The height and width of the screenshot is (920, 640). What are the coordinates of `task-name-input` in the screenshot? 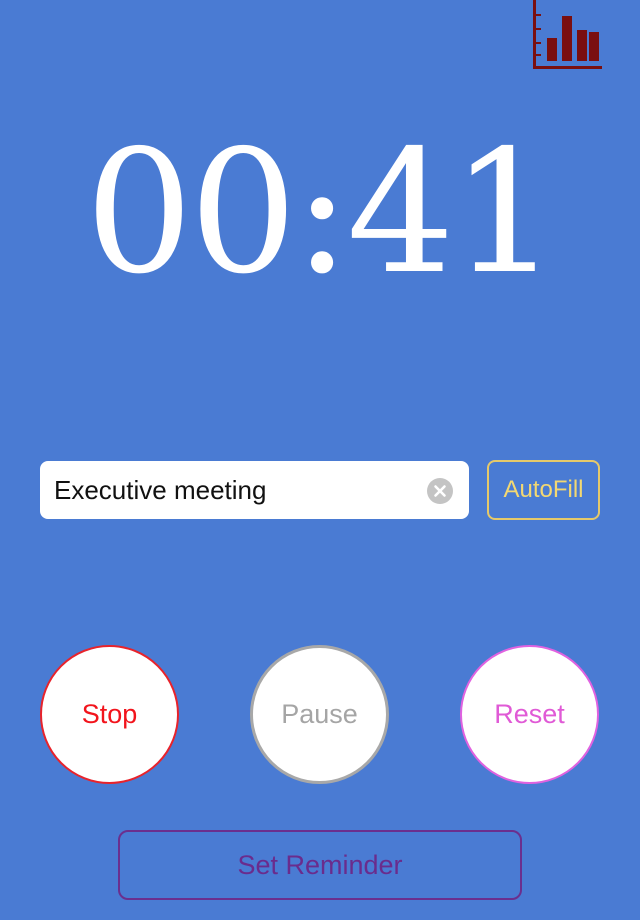 It's located at (234, 490).